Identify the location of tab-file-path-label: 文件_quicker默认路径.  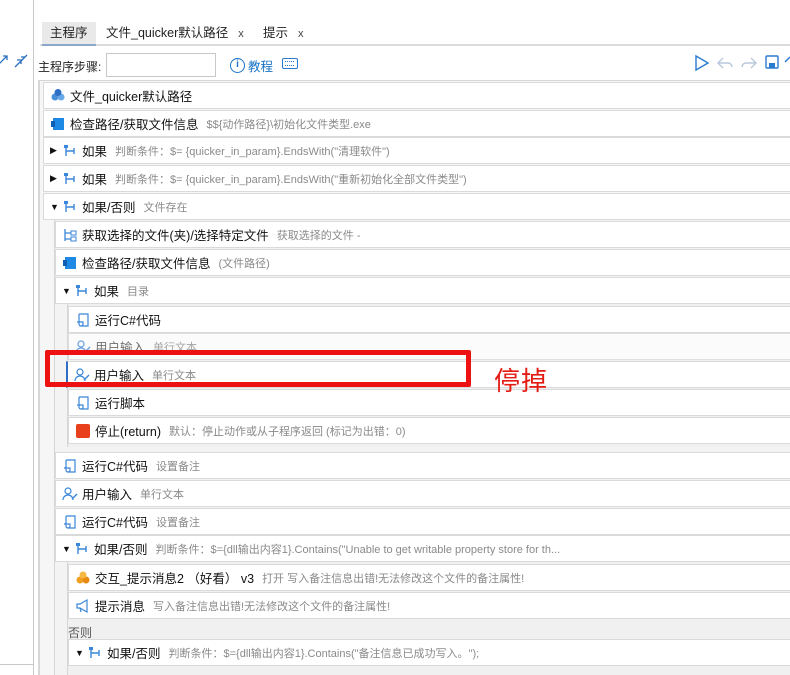
(167, 33).